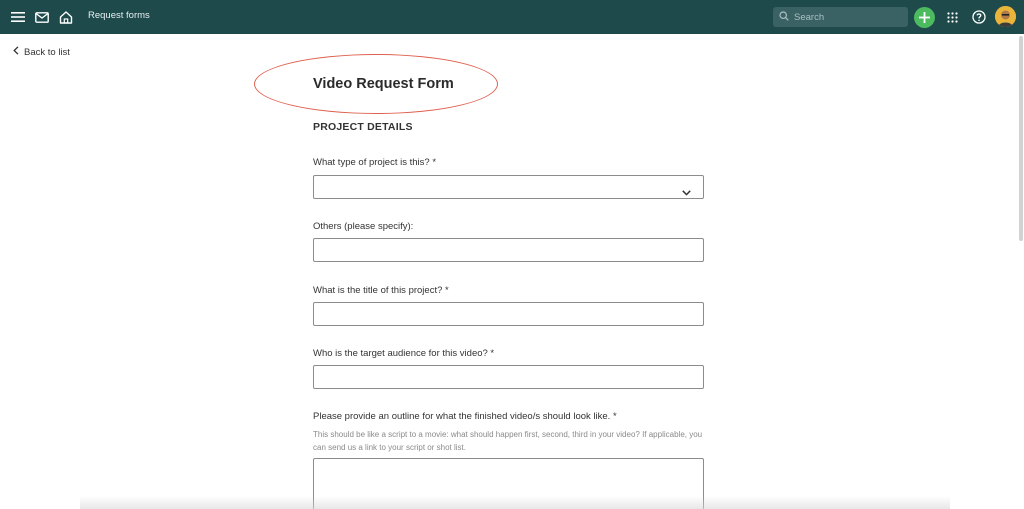 The width and height of the screenshot is (1024, 509). I want to click on target-audience-input, so click(508, 377).